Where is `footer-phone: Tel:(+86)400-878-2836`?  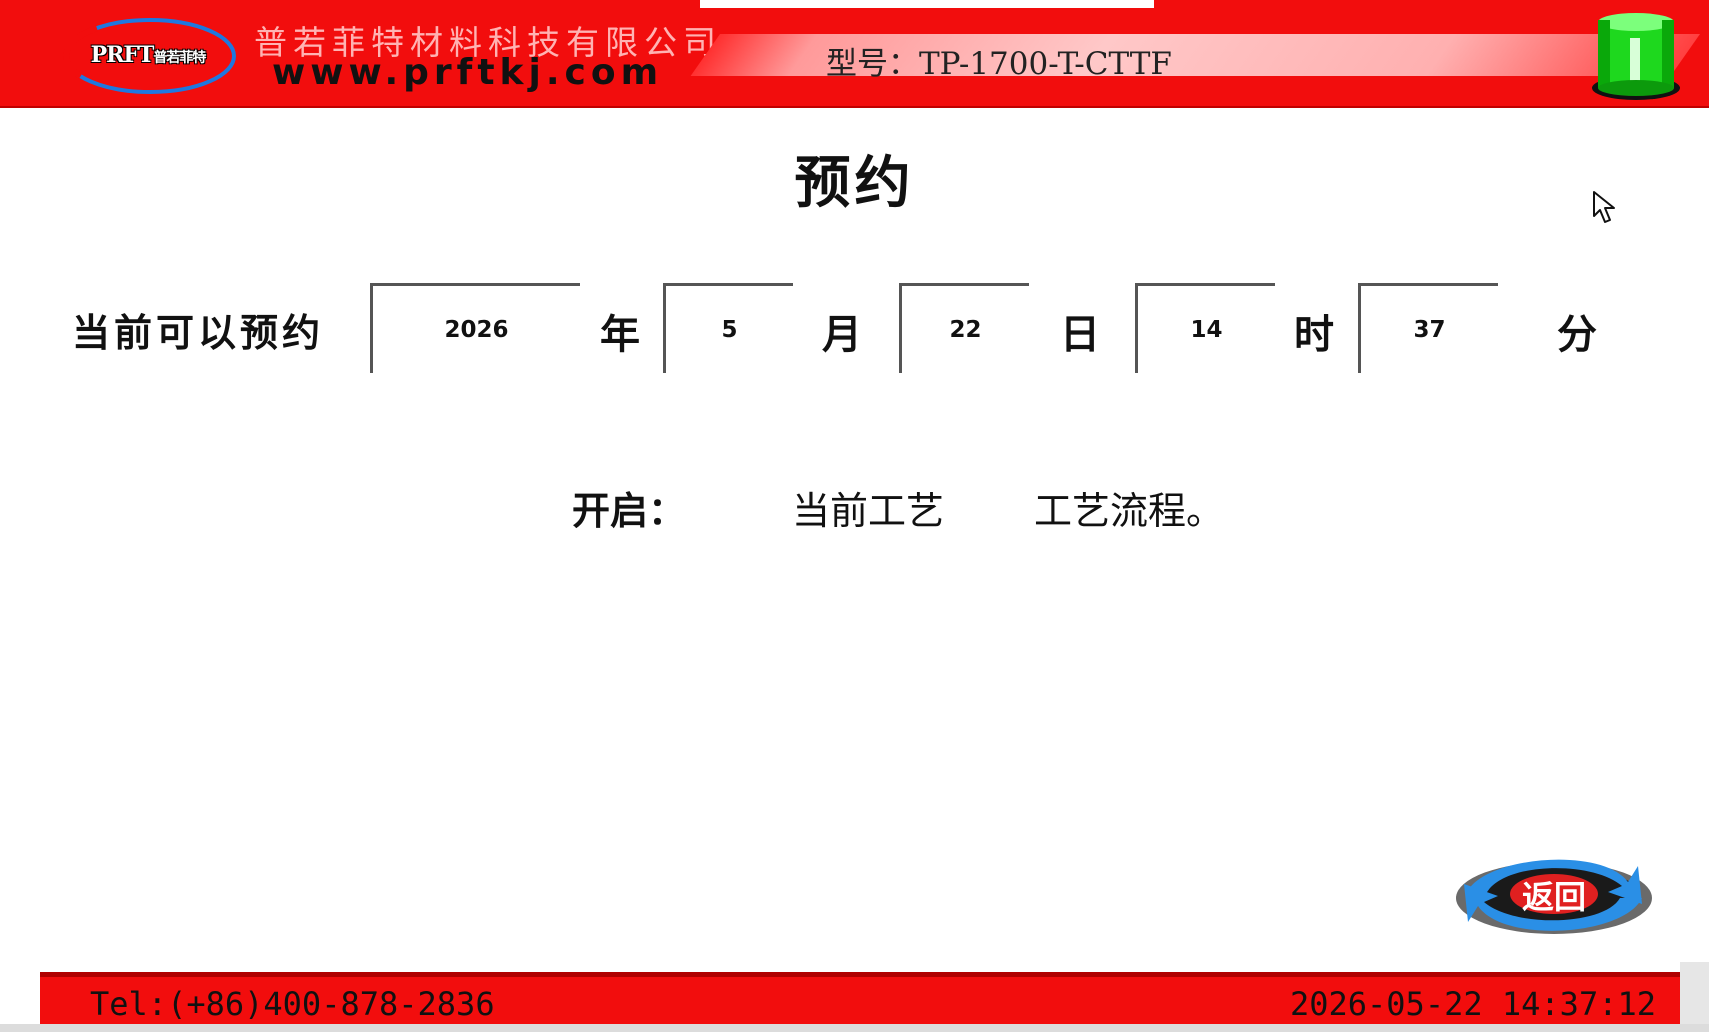
footer-phone: Tel:(+86)400-878-2836 is located at coordinates (292, 1004).